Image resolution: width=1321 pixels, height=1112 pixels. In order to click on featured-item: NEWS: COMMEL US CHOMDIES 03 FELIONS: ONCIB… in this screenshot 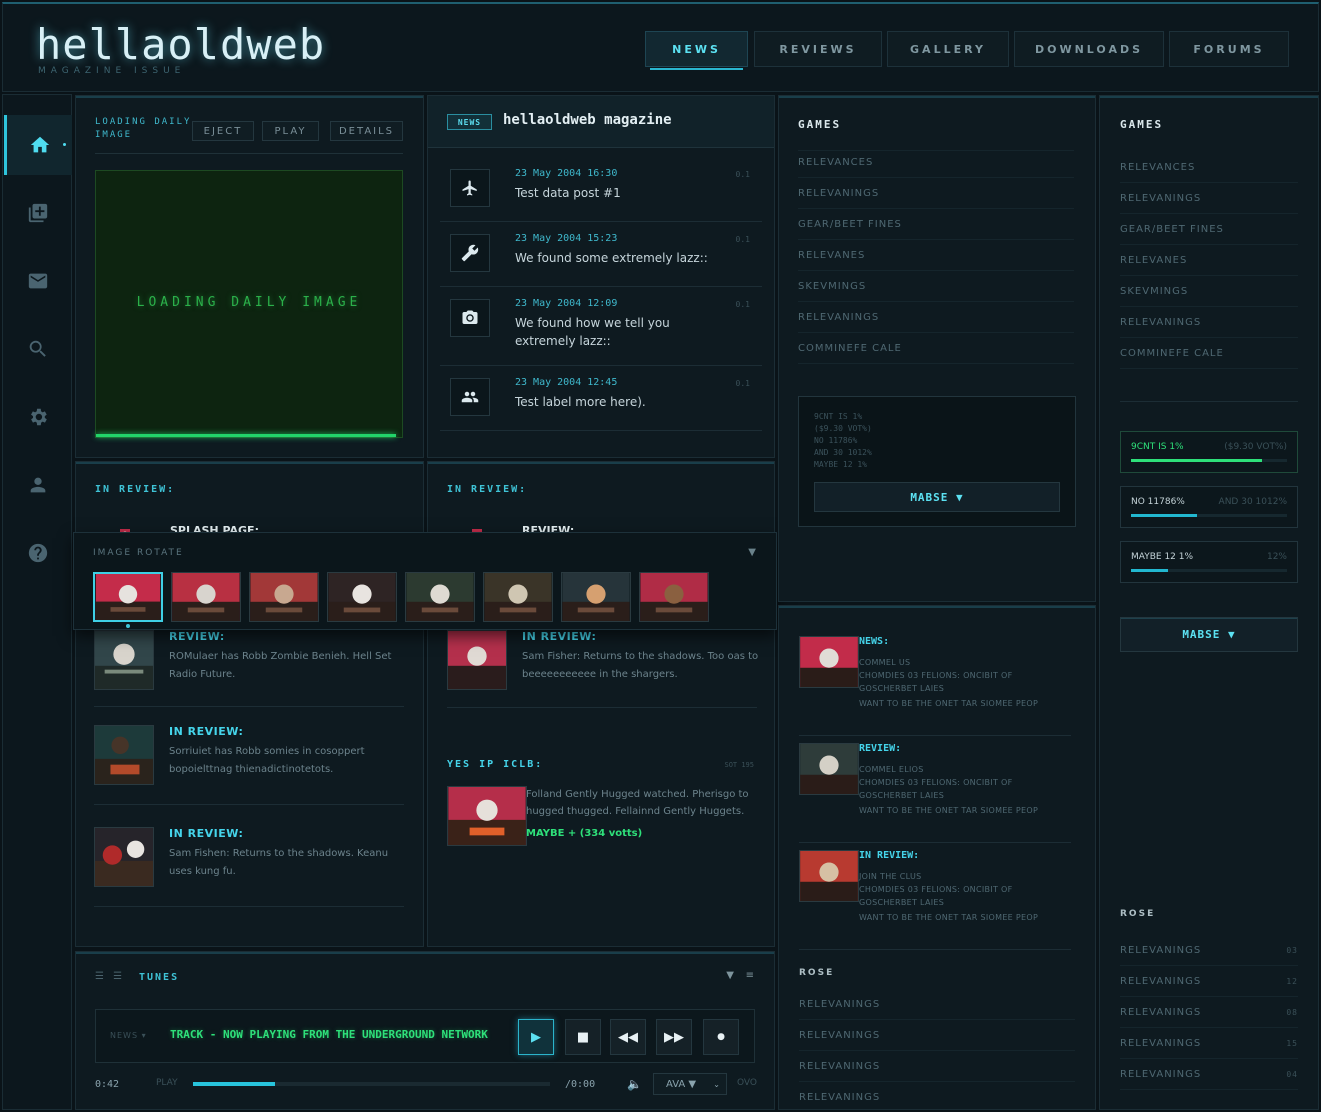, I will do `click(935, 686)`.